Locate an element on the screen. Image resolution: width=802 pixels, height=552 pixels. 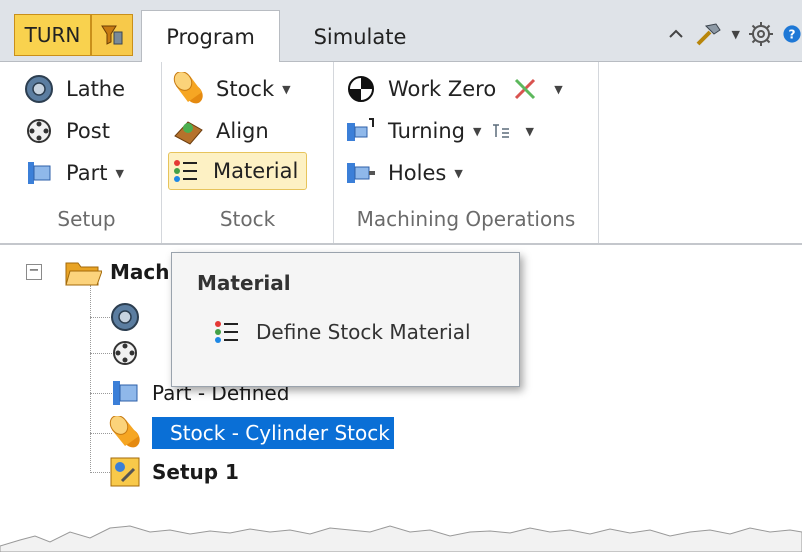
group-label-machining-operations: Machining Operations is located at coordinates (466, 219).